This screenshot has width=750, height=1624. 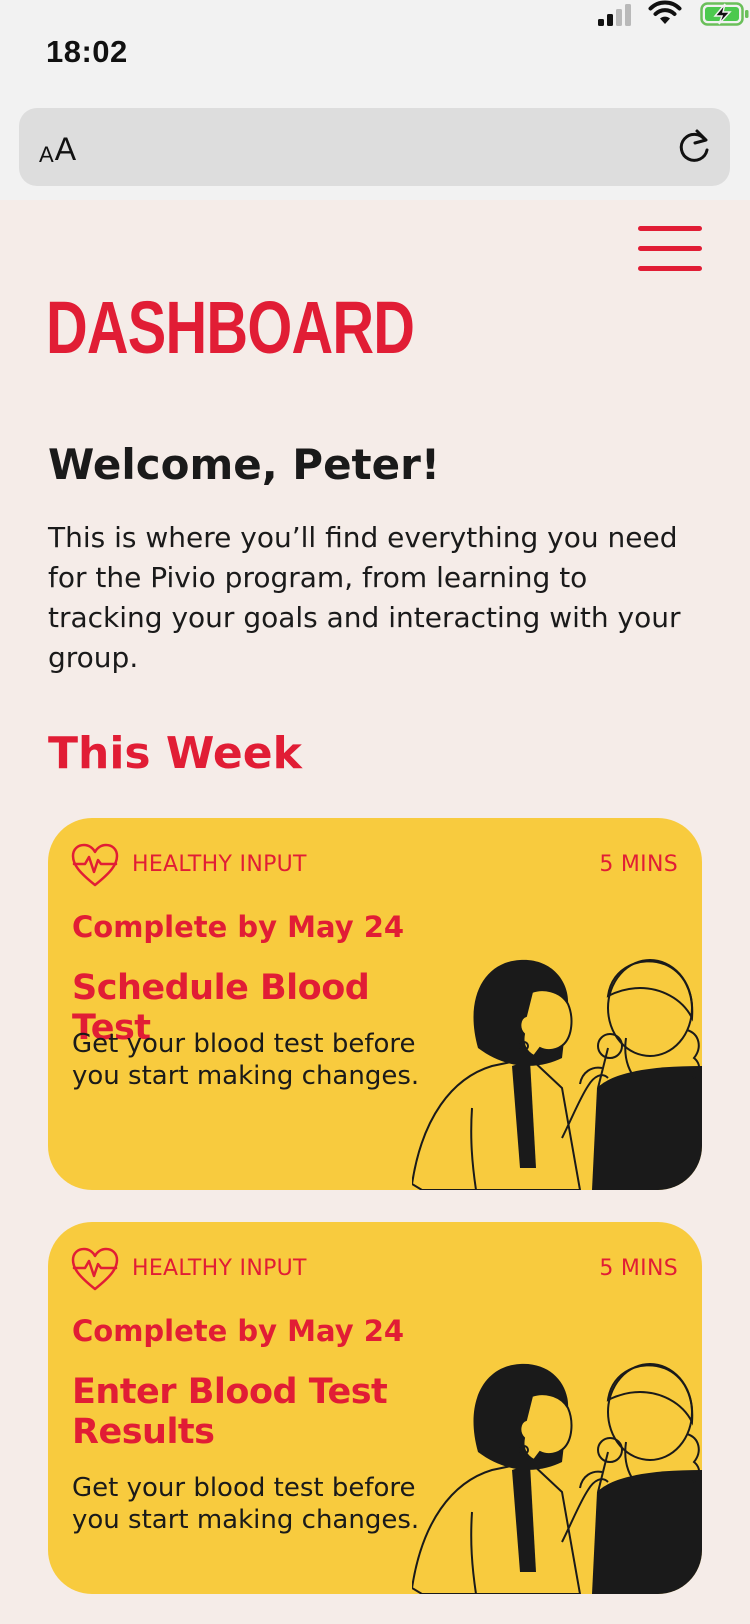 I want to click on reload-icon, so click(x=694, y=147).